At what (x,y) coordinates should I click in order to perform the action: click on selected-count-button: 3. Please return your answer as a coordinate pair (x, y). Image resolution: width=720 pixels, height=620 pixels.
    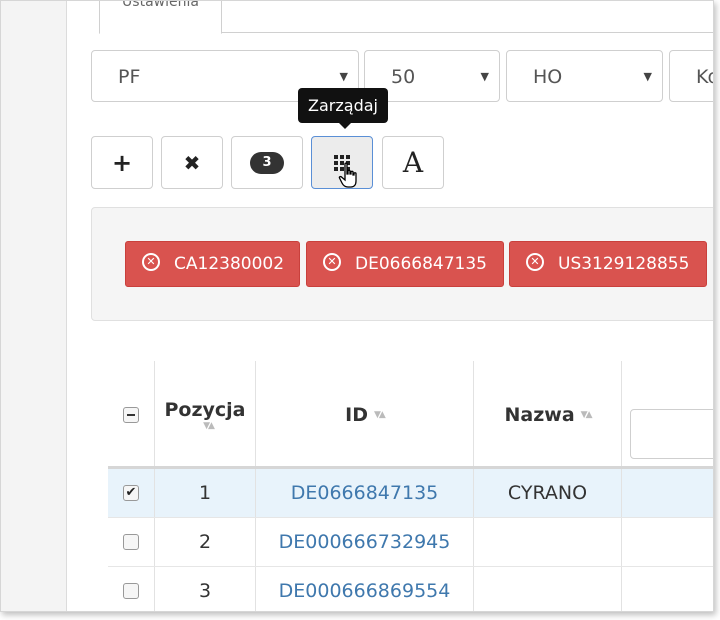
    Looking at the image, I should click on (267, 162).